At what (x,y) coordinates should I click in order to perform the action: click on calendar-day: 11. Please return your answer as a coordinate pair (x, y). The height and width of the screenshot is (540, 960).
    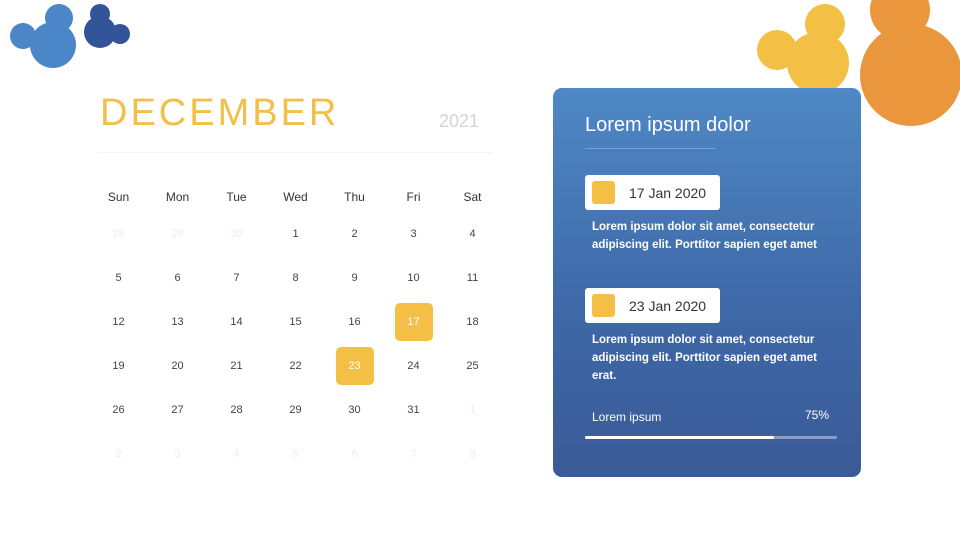
    Looking at the image, I should click on (472, 278).